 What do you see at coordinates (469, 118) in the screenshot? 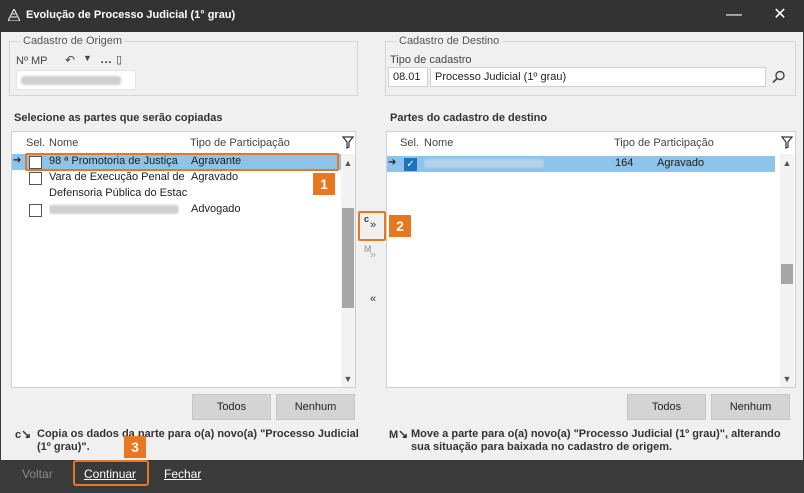
I see `right-grid-title: Partes do cadastro de destino` at bounding box center [469, 118].